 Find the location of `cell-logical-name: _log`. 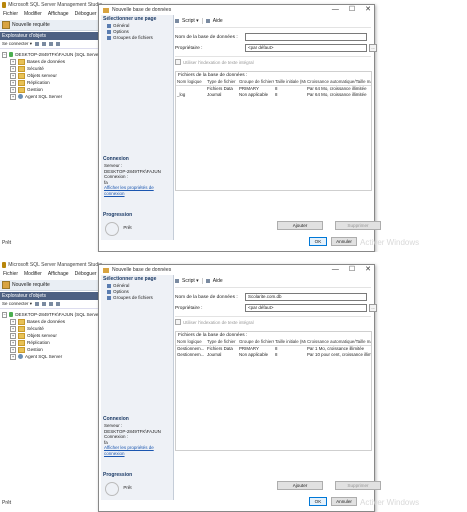

cell-logical-name: _log is located at coordinates (191, 95).